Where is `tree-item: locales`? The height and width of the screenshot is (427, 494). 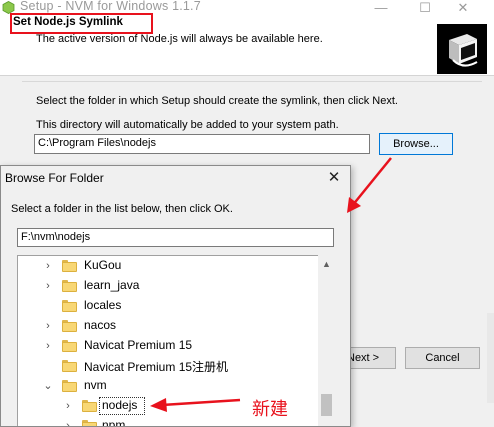 tree-item: locales is located at coordinates (167, 306).